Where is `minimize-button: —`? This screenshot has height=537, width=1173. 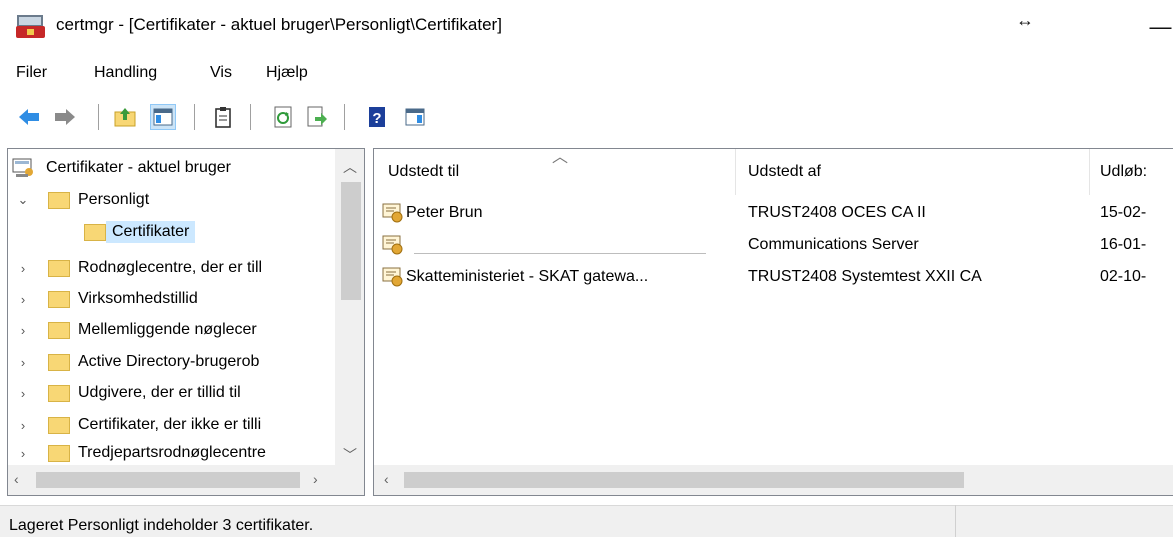
minimize-button: — is located at coordinates (1160, 27).